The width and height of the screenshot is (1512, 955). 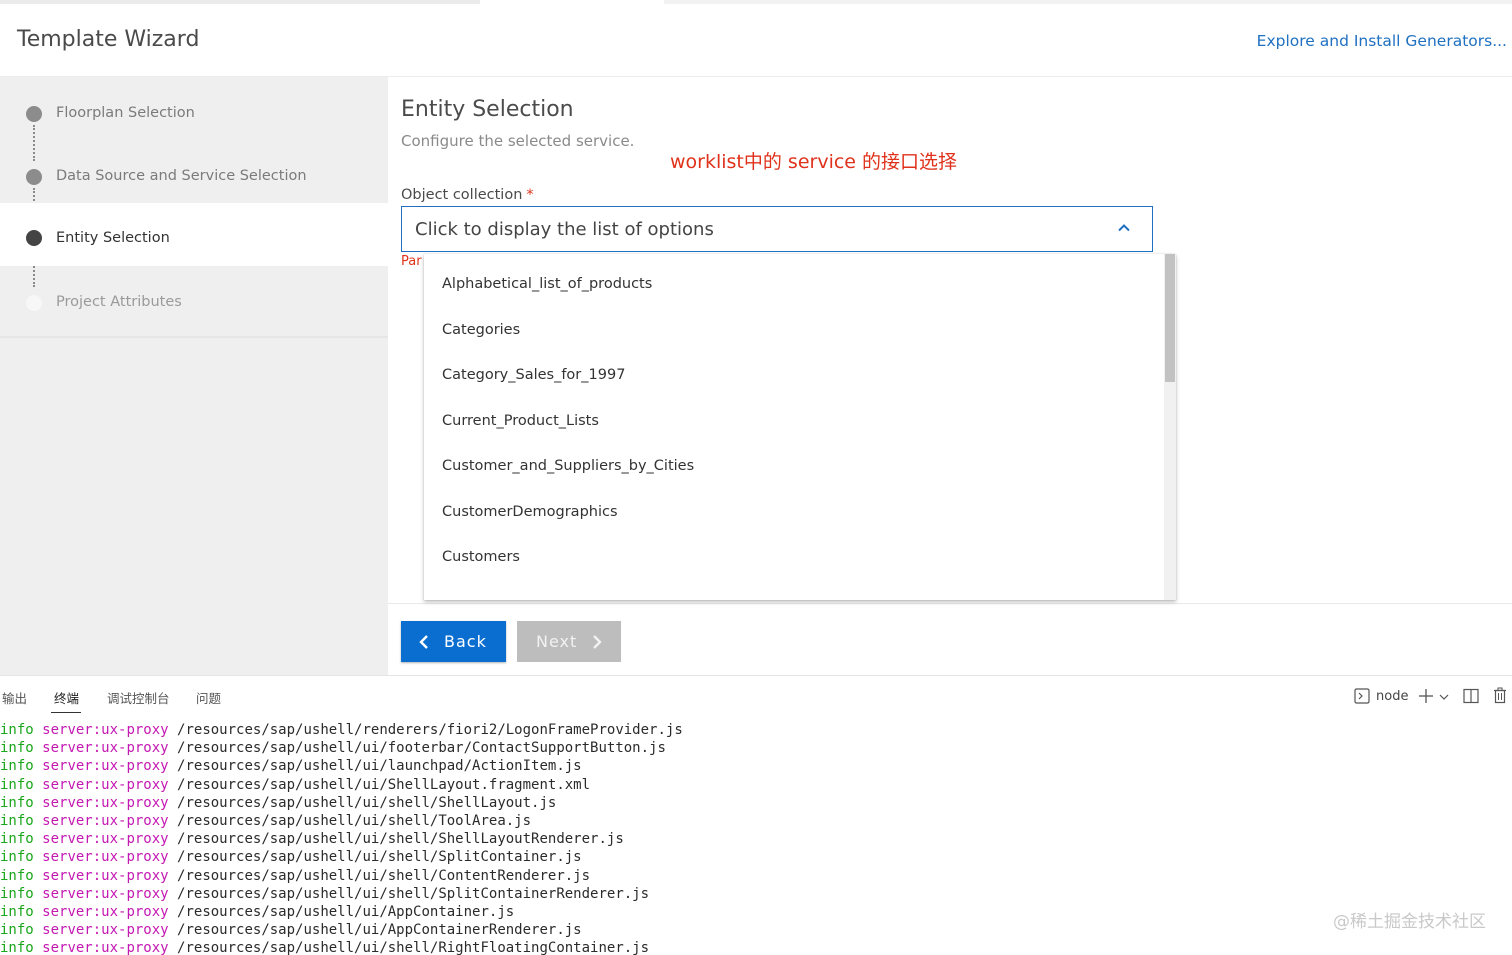 What do you see at coordinates (14, 697) in the screenshot?
I see `tab-output: 输出` at bounding box center [14, 697].